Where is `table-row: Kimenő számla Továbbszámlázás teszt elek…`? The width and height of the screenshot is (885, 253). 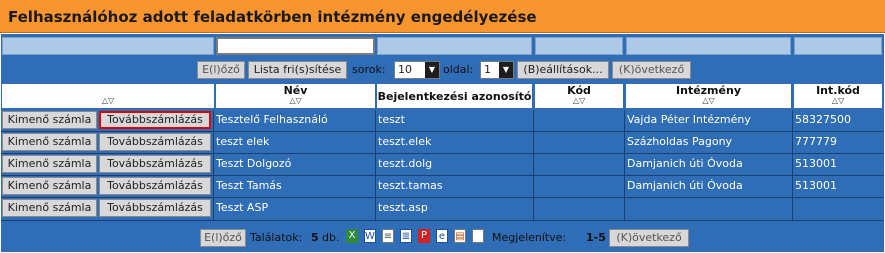
table-row: Kimenő számla Továbbszámlázás teszt elek… is located at coordinates (442, 142).